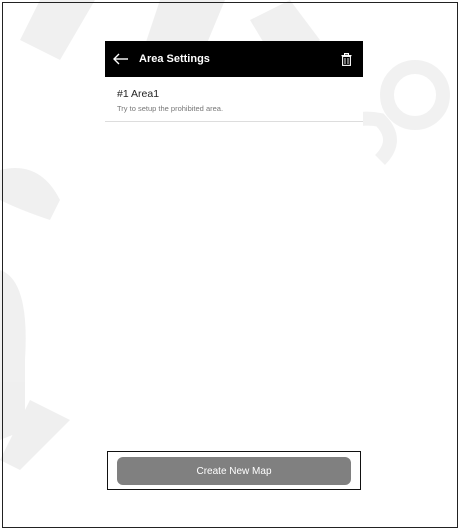 The image size is (461, 531). What do you see at coordinates (170, 108) in the screenshot?
I see `area-hint: Try to setup the prohibited area.` at bounding box center [170, 108].